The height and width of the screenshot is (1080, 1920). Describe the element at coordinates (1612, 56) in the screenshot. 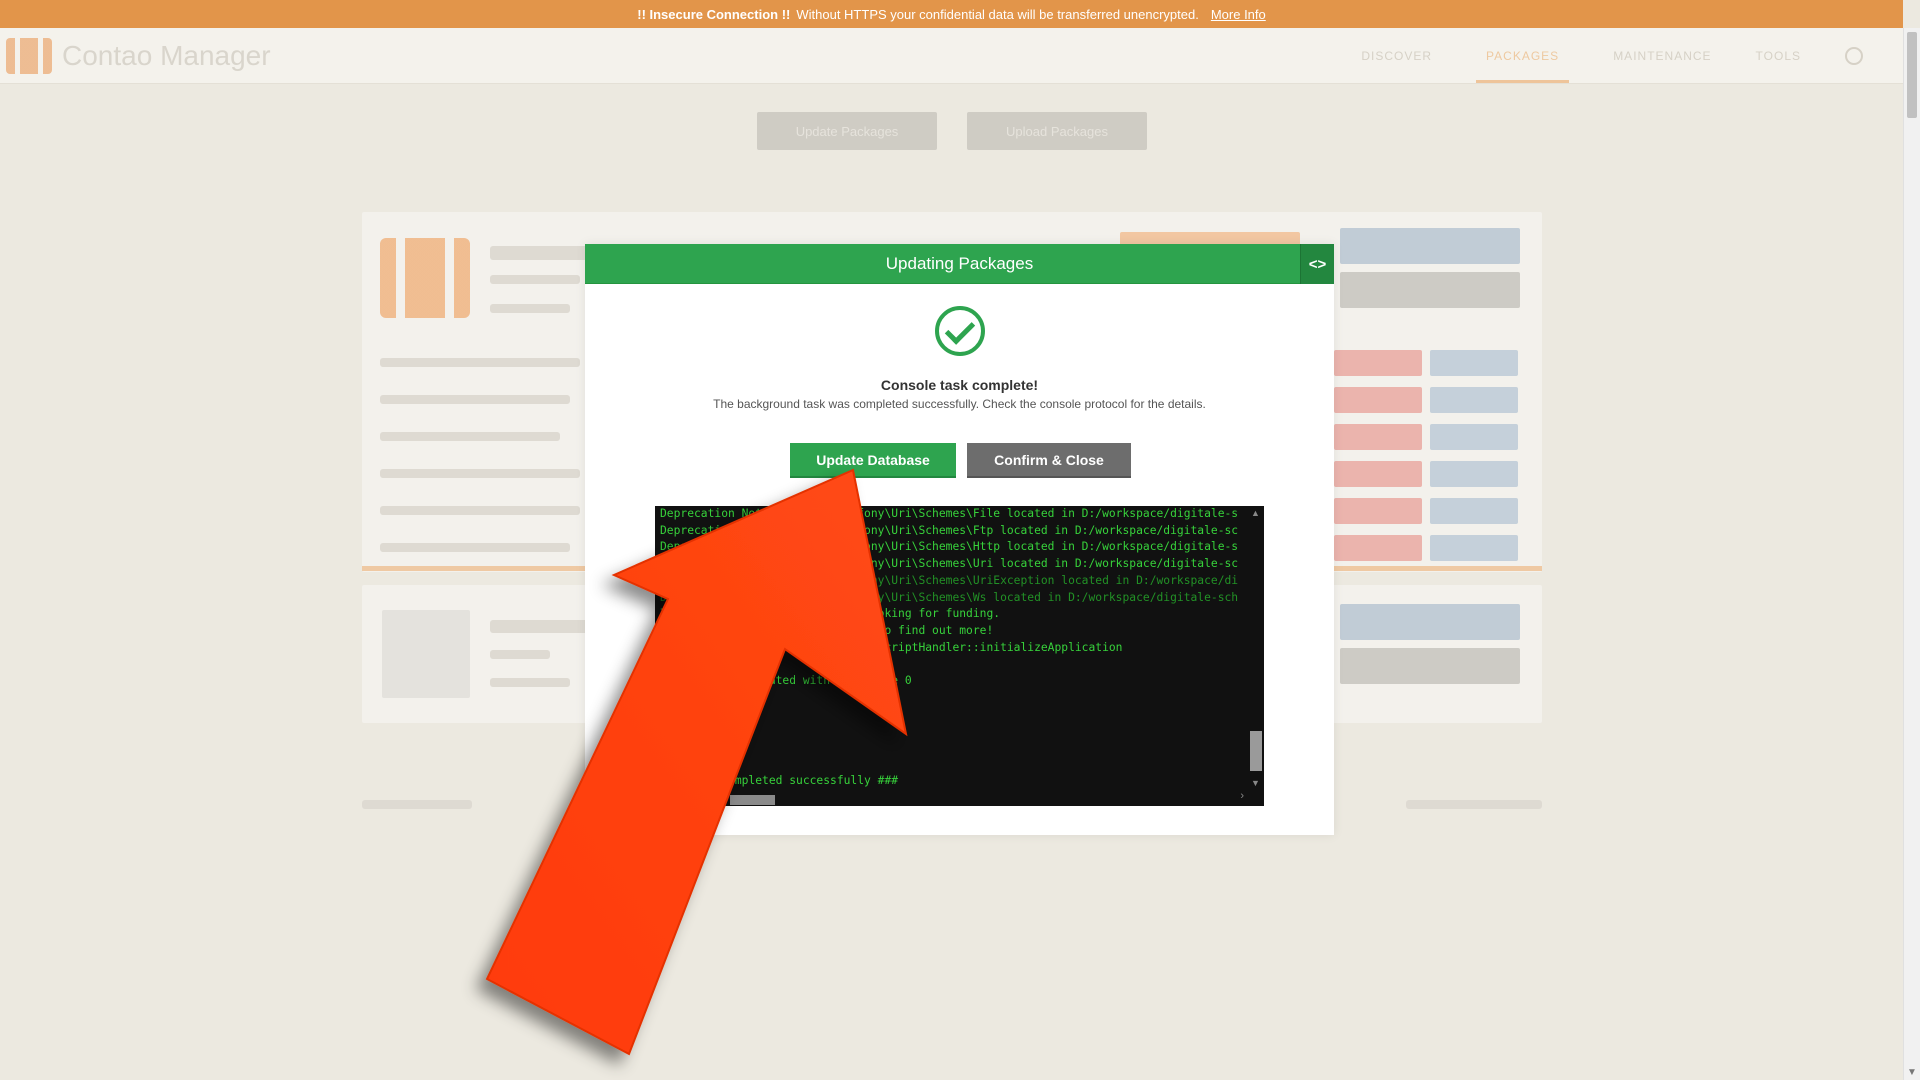

I see `main-nav: DISCOVER PACKAGES MAINTENANCE TOOLS` at that location.